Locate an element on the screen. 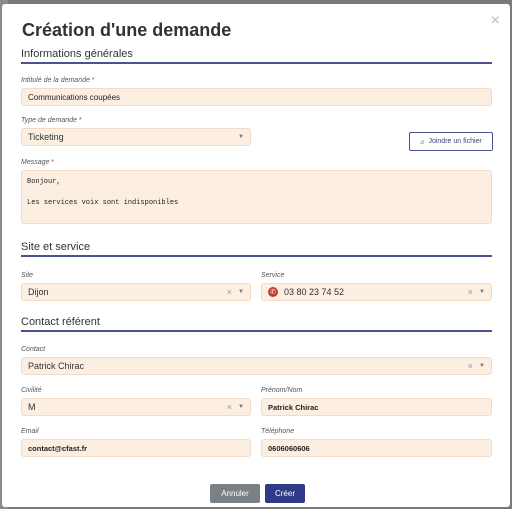 The height and width of the screenshot is (509, 512). telephone-input: 0606060606 is located at coordinates (376, 448).